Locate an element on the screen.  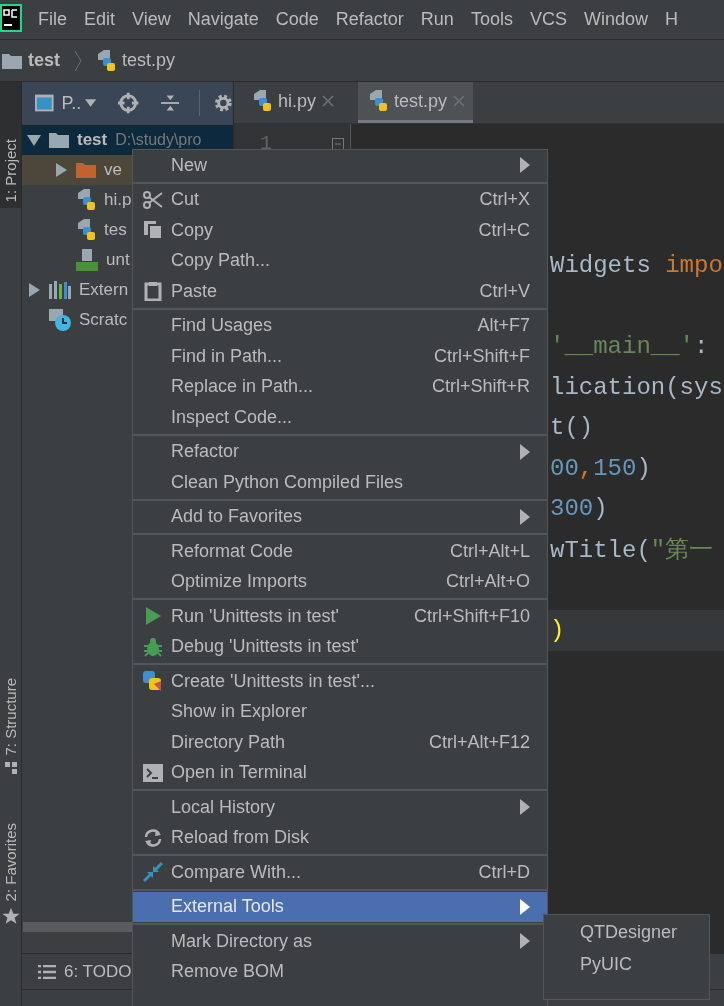
code-line: lication(sys is located at coordinates (636, 387).